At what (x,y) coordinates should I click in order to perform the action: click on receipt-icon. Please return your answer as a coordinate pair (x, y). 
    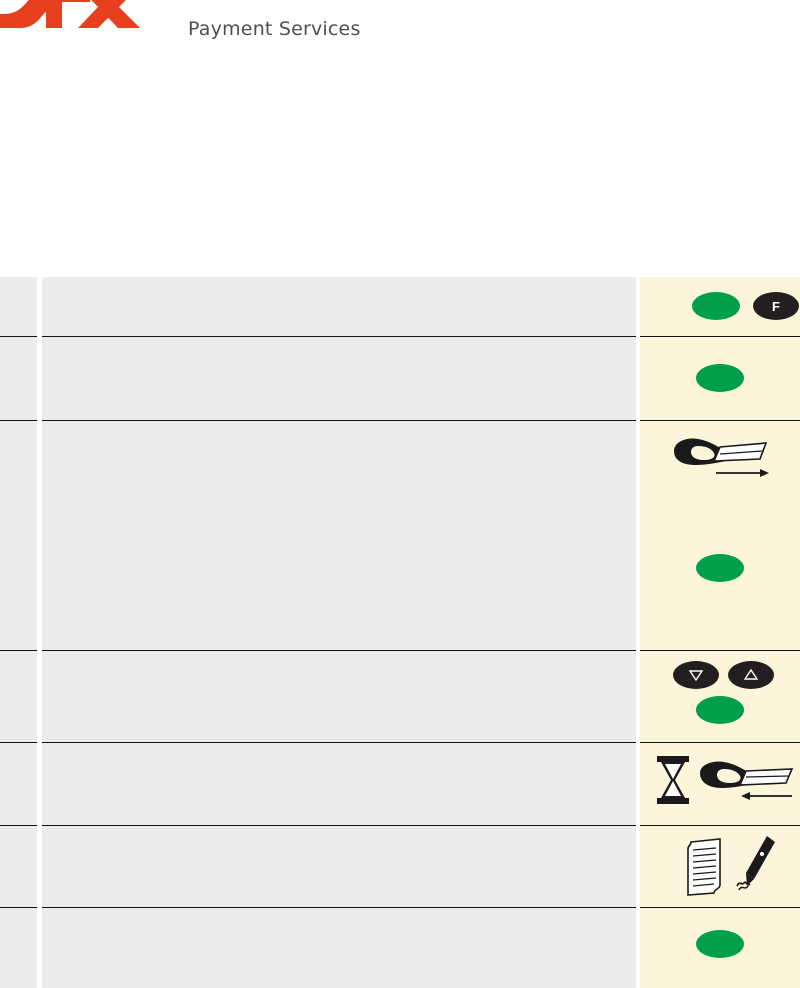
    Looking at the image, I should click on (706, 869).